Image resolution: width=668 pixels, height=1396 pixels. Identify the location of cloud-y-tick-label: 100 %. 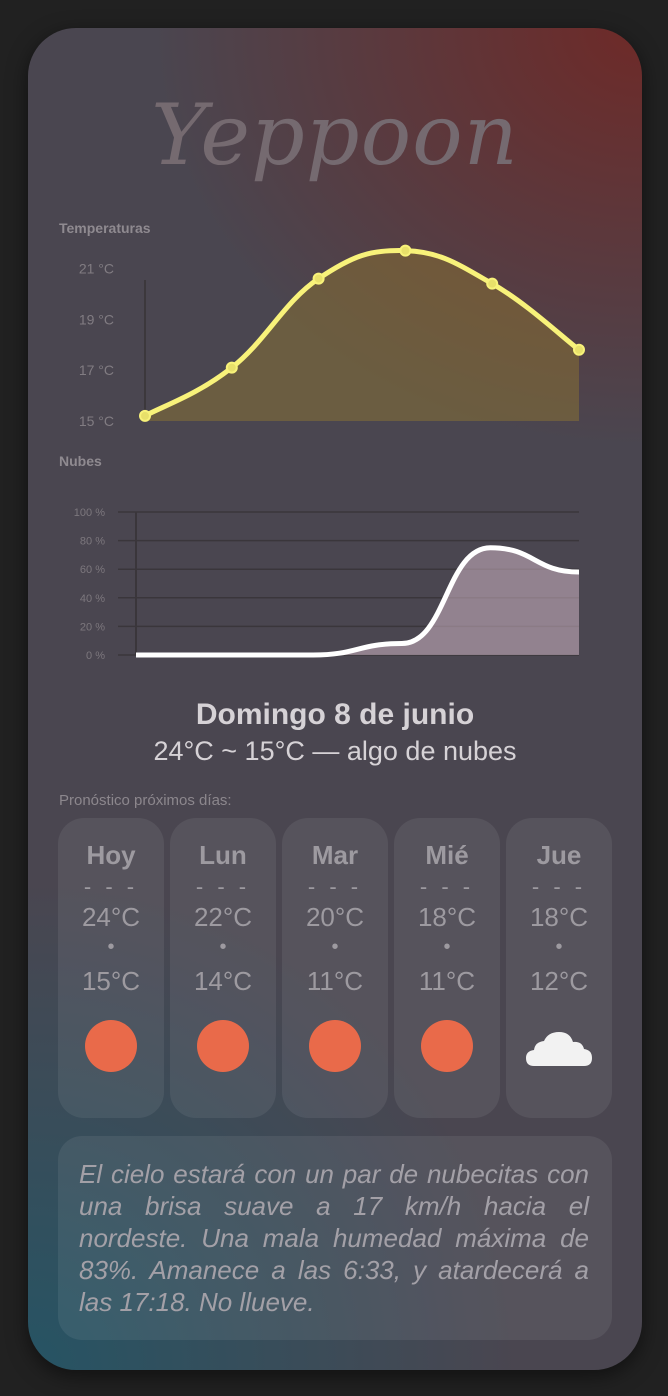
(89, 513).